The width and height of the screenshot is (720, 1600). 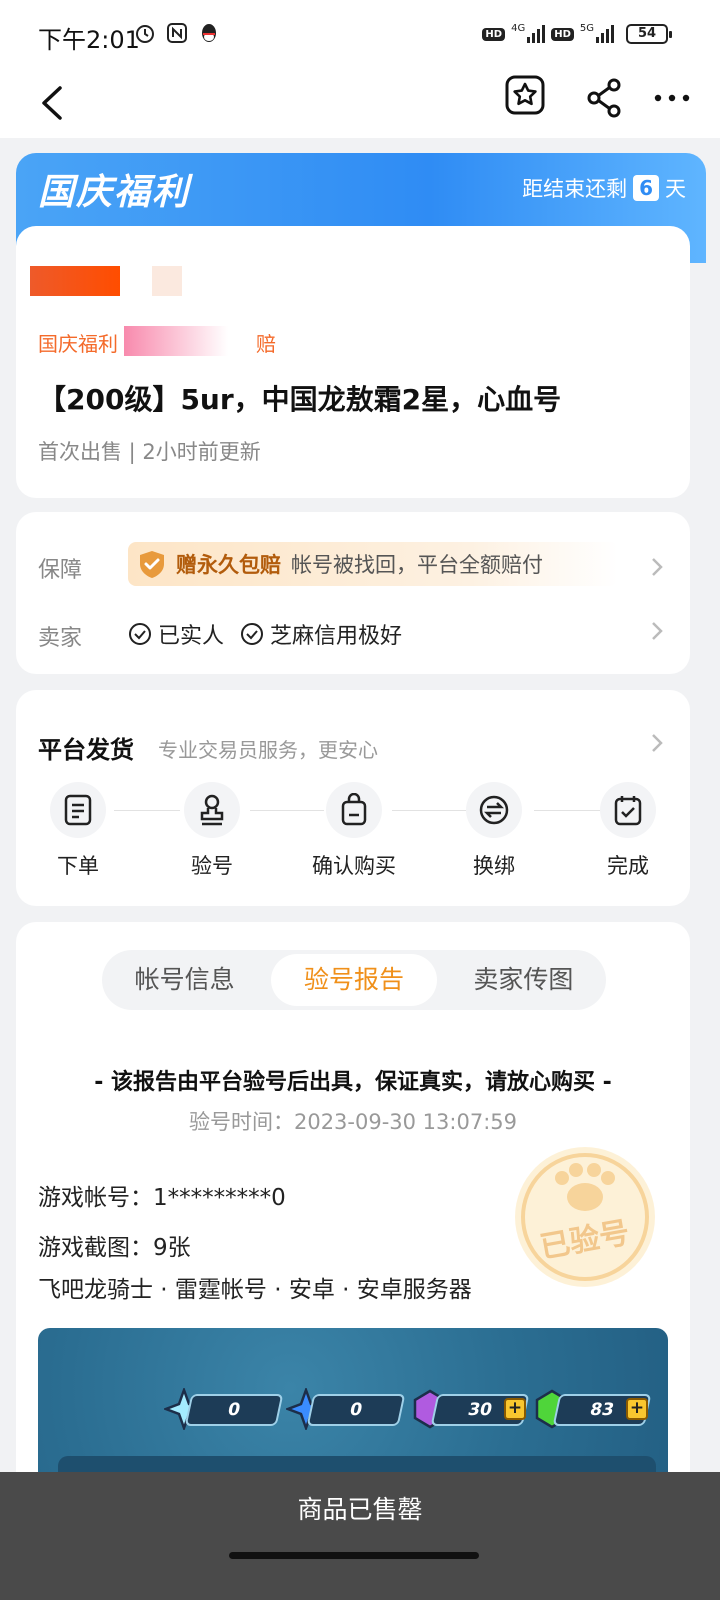 What do you see at coordinates (189, 341) in the screenshot?
I see `redacted-tag` at bounding box center [189, 341].